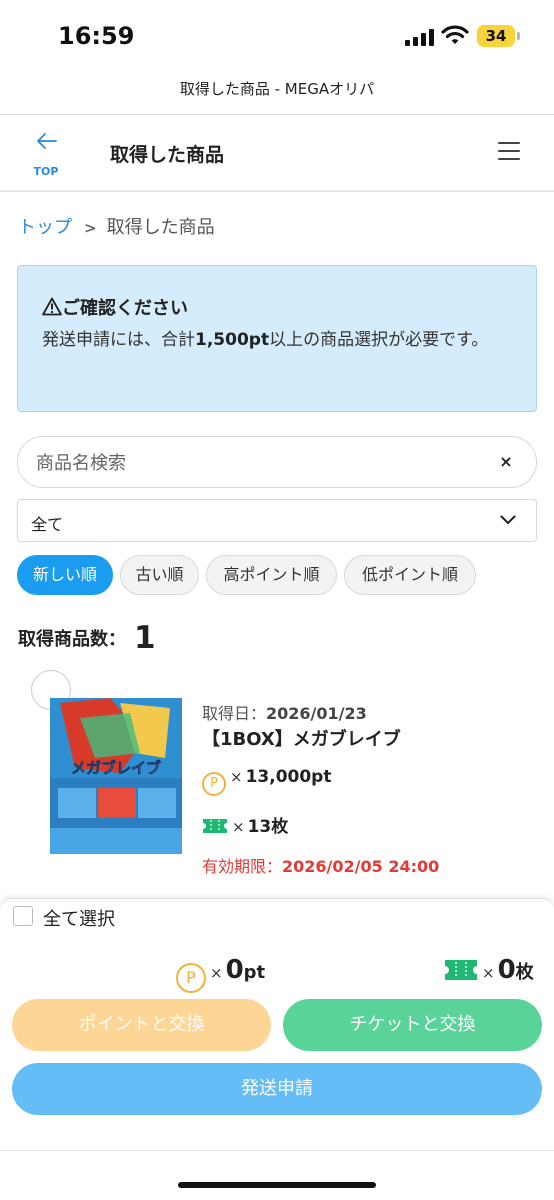 Image resolution: width=554 pixels, height=1200 pixels. What do you see at coordinates (498, 36) in the screenshot?
I see `battery-indicator: 34` at bounding box center [498, 36].